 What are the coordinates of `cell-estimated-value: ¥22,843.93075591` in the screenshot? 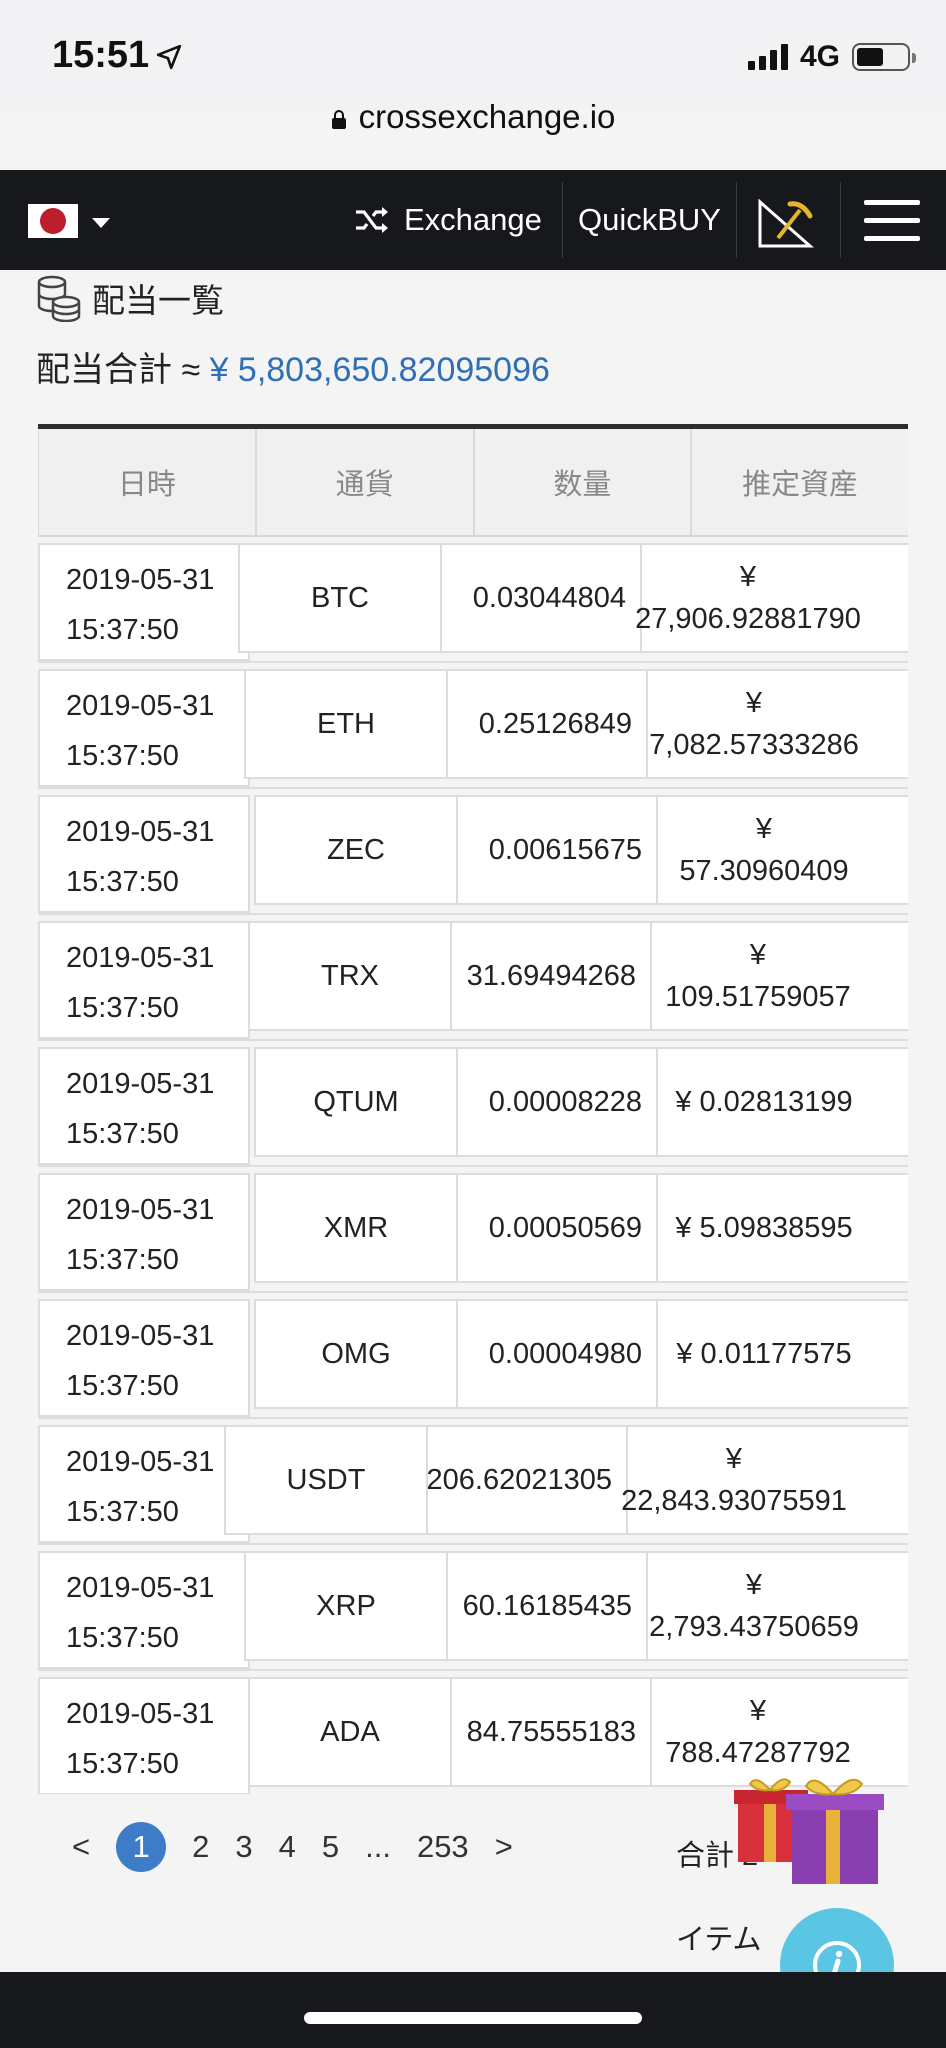 It's located at (734, 1480).